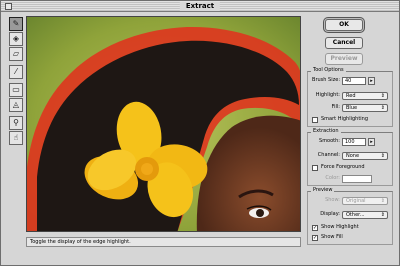 The image size is (400, 266). I want to click on tool-palette: ✎ ◈ ▱ ⁄ ▭ ◬ ⚲ ☝, so click(16, 83).